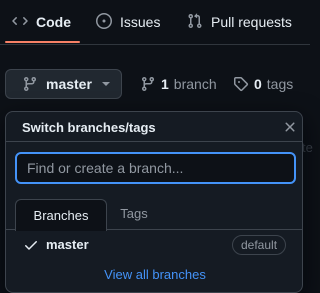 This screenshot has width=320, height=293. I want to click on pull-request-icon, so click(195, 22).